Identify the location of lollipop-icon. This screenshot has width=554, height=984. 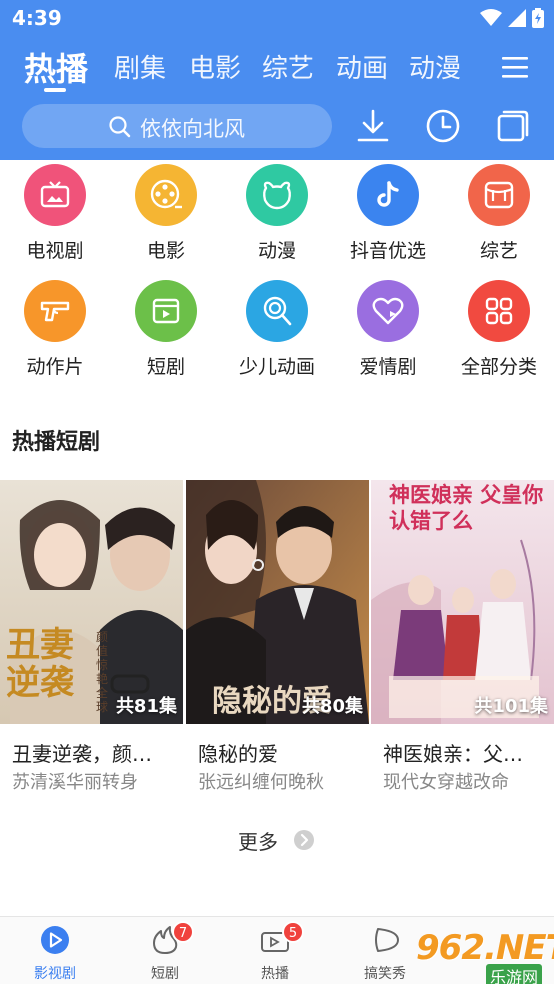
(277, 311).